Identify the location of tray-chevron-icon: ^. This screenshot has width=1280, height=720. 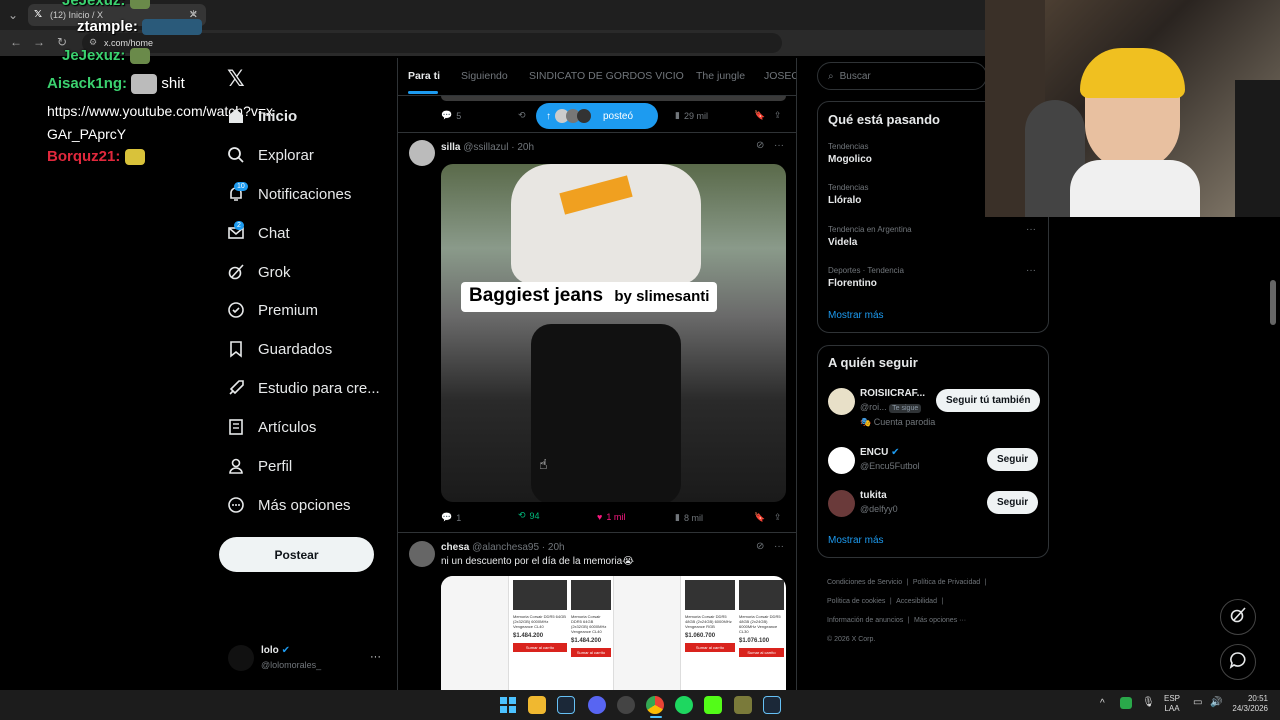
(1102, 703).